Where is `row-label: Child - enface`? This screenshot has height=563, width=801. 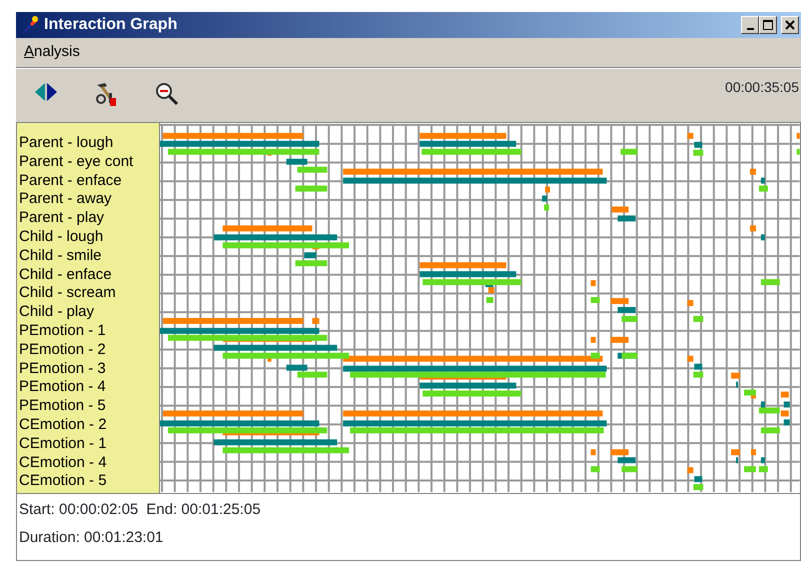 row-label: Child - enface is located at coordinates (65, 275).